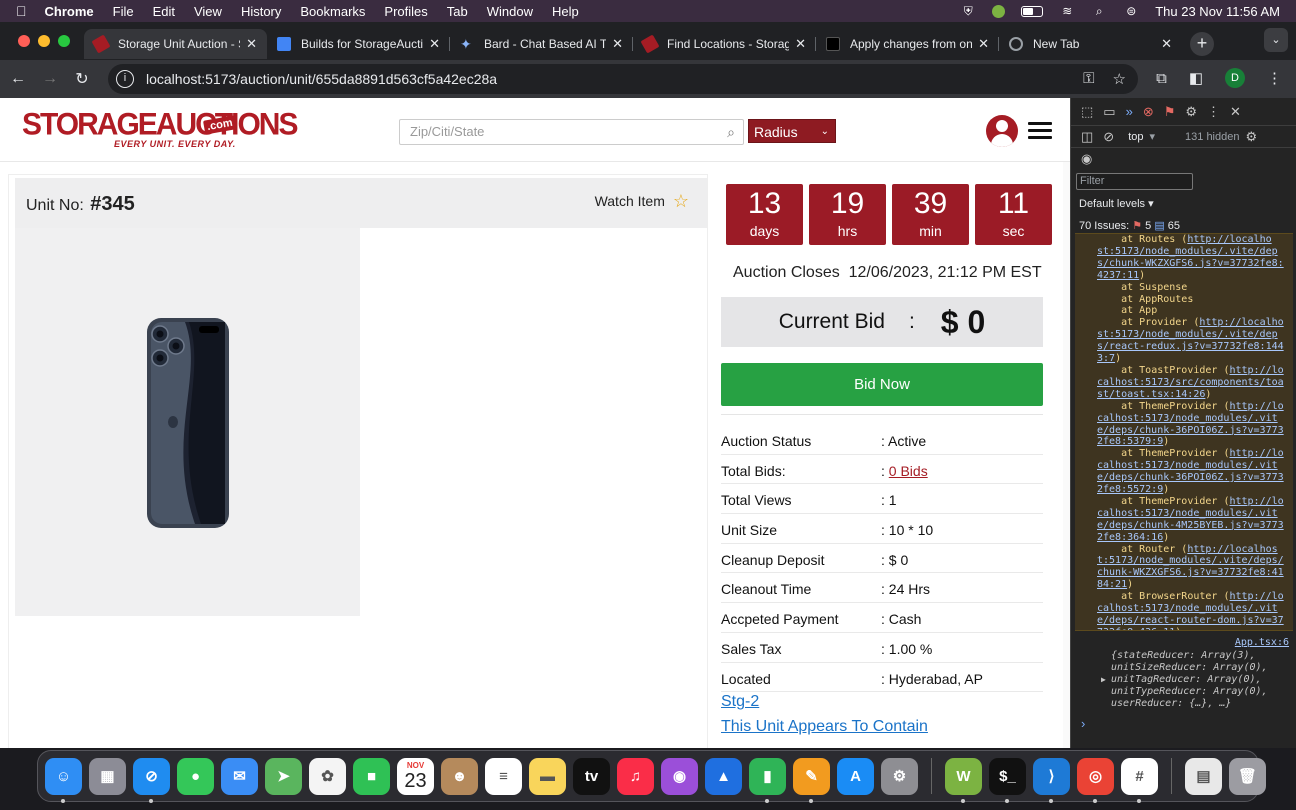 Image resolution: width=1296 pixels, height=810 pixels. What do you see at coordinates (679, 776) in the screenshot?
I see `podcasts-icon: ◉` at bounding box center [679, 776].